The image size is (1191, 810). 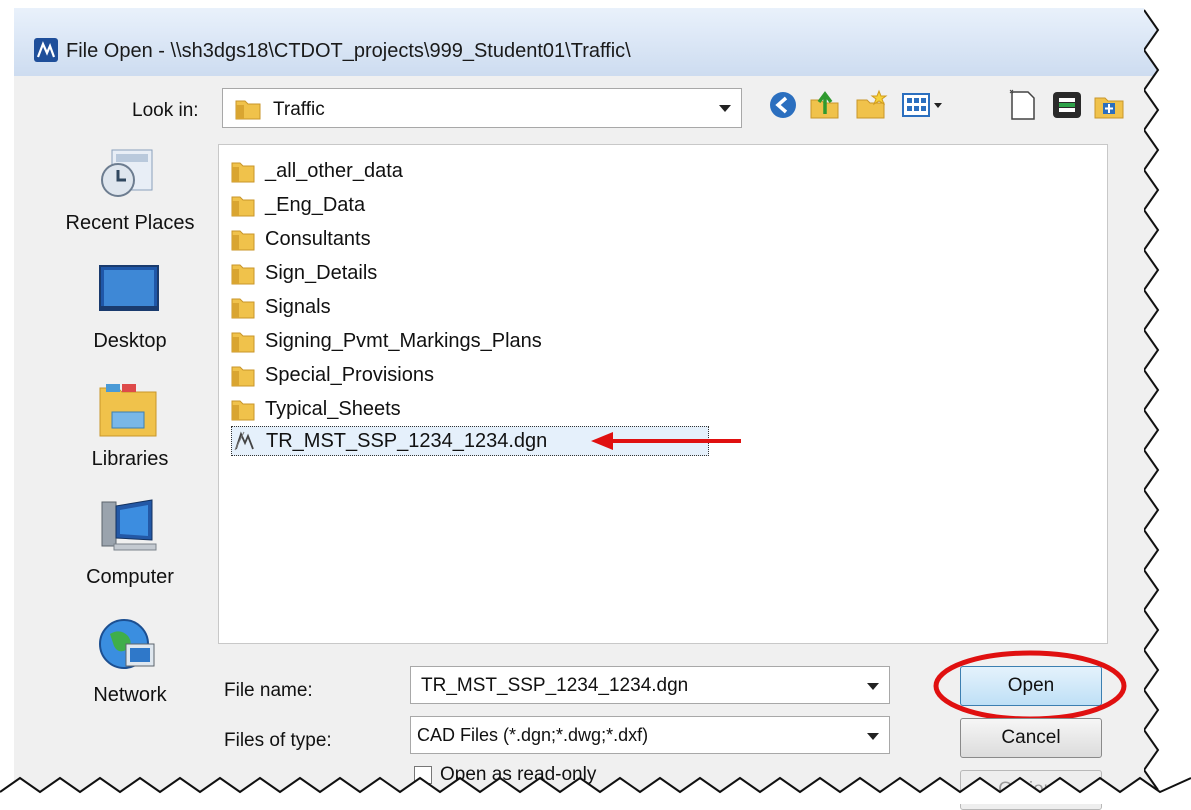 What do you see at coordinates (244, 441) in the screenshot?
I see `dgn-file-icon` at bounding box center [244, 441].